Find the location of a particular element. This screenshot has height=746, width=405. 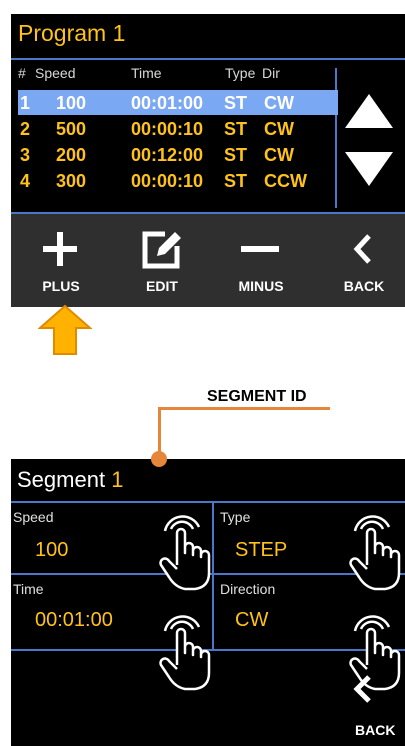

direction-value: CW is located at coordinates (252, 620).